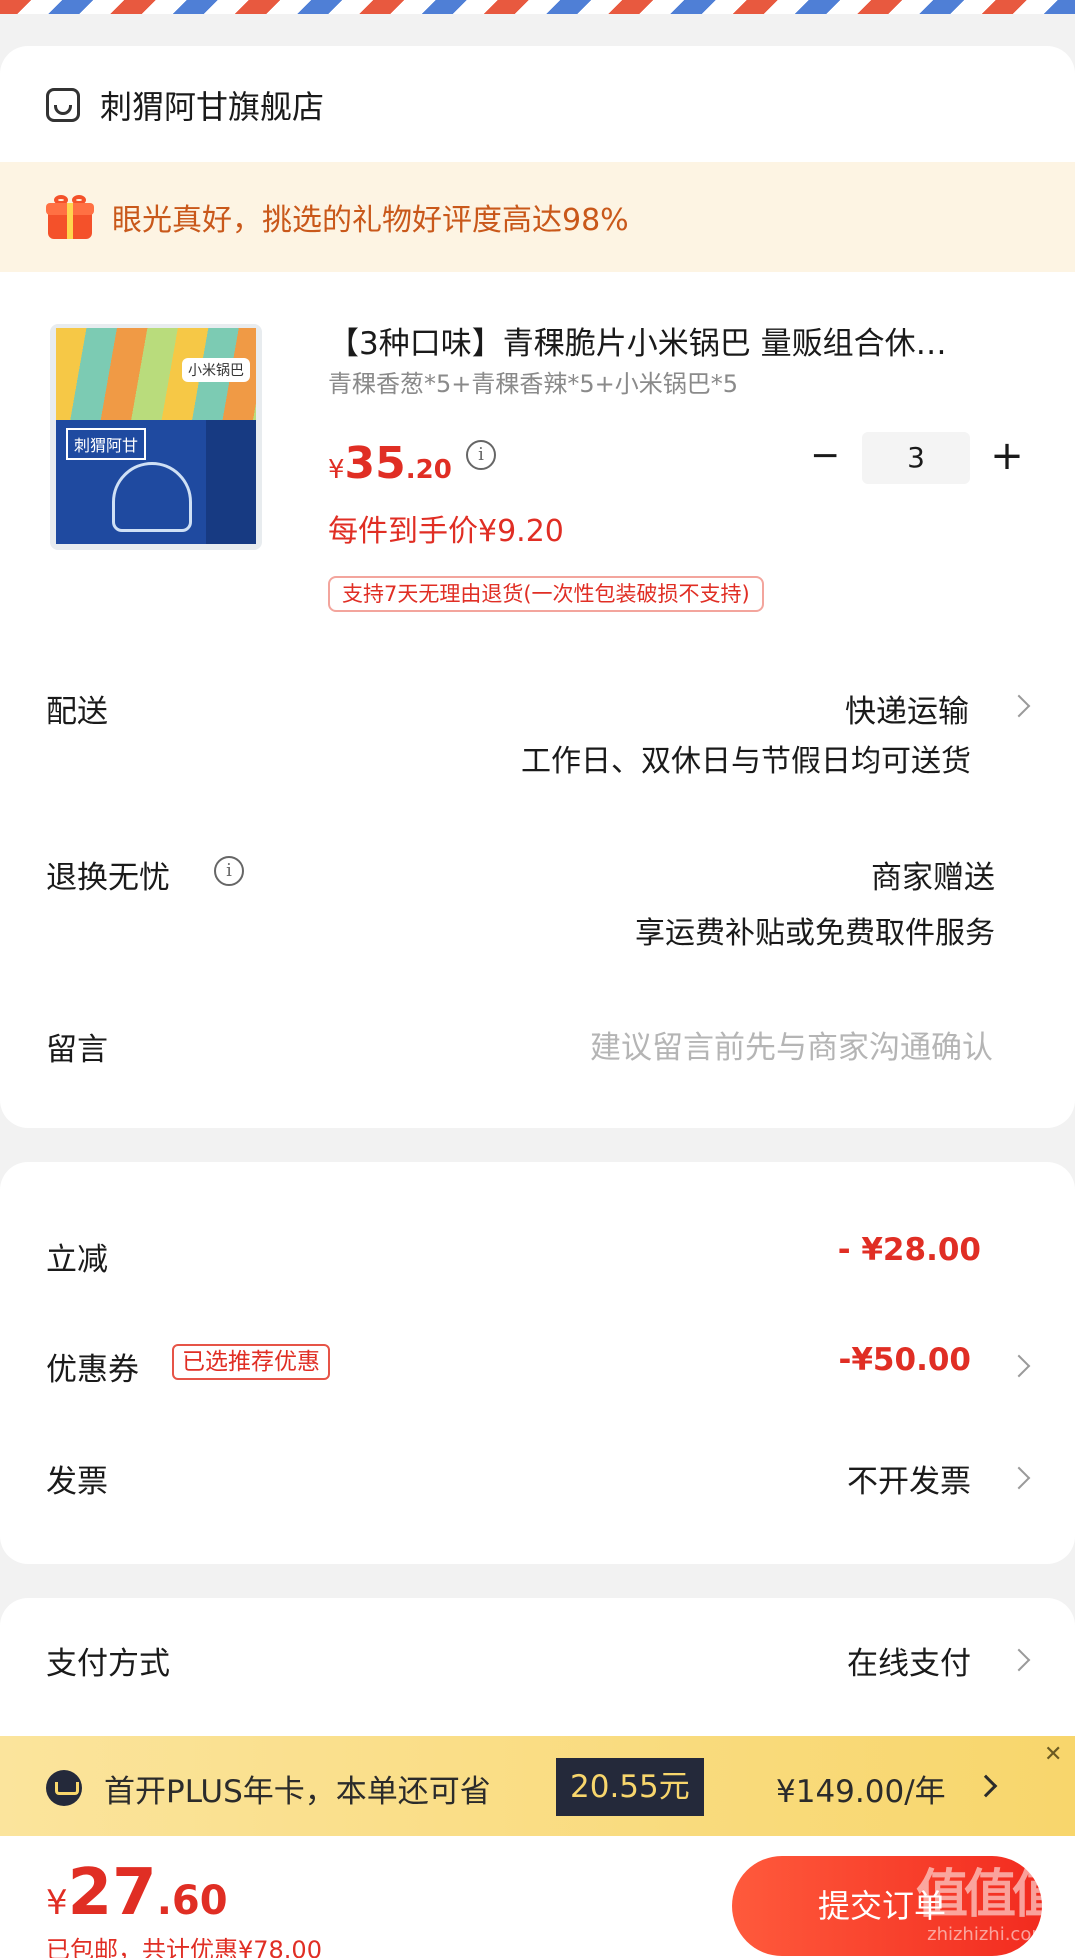 The width and height of the screenshot is (1075, 1958). I want to click on product-spec: 青稞香葱*5+青稞香辣*5+小米锅巴*5, so click(533, 381).